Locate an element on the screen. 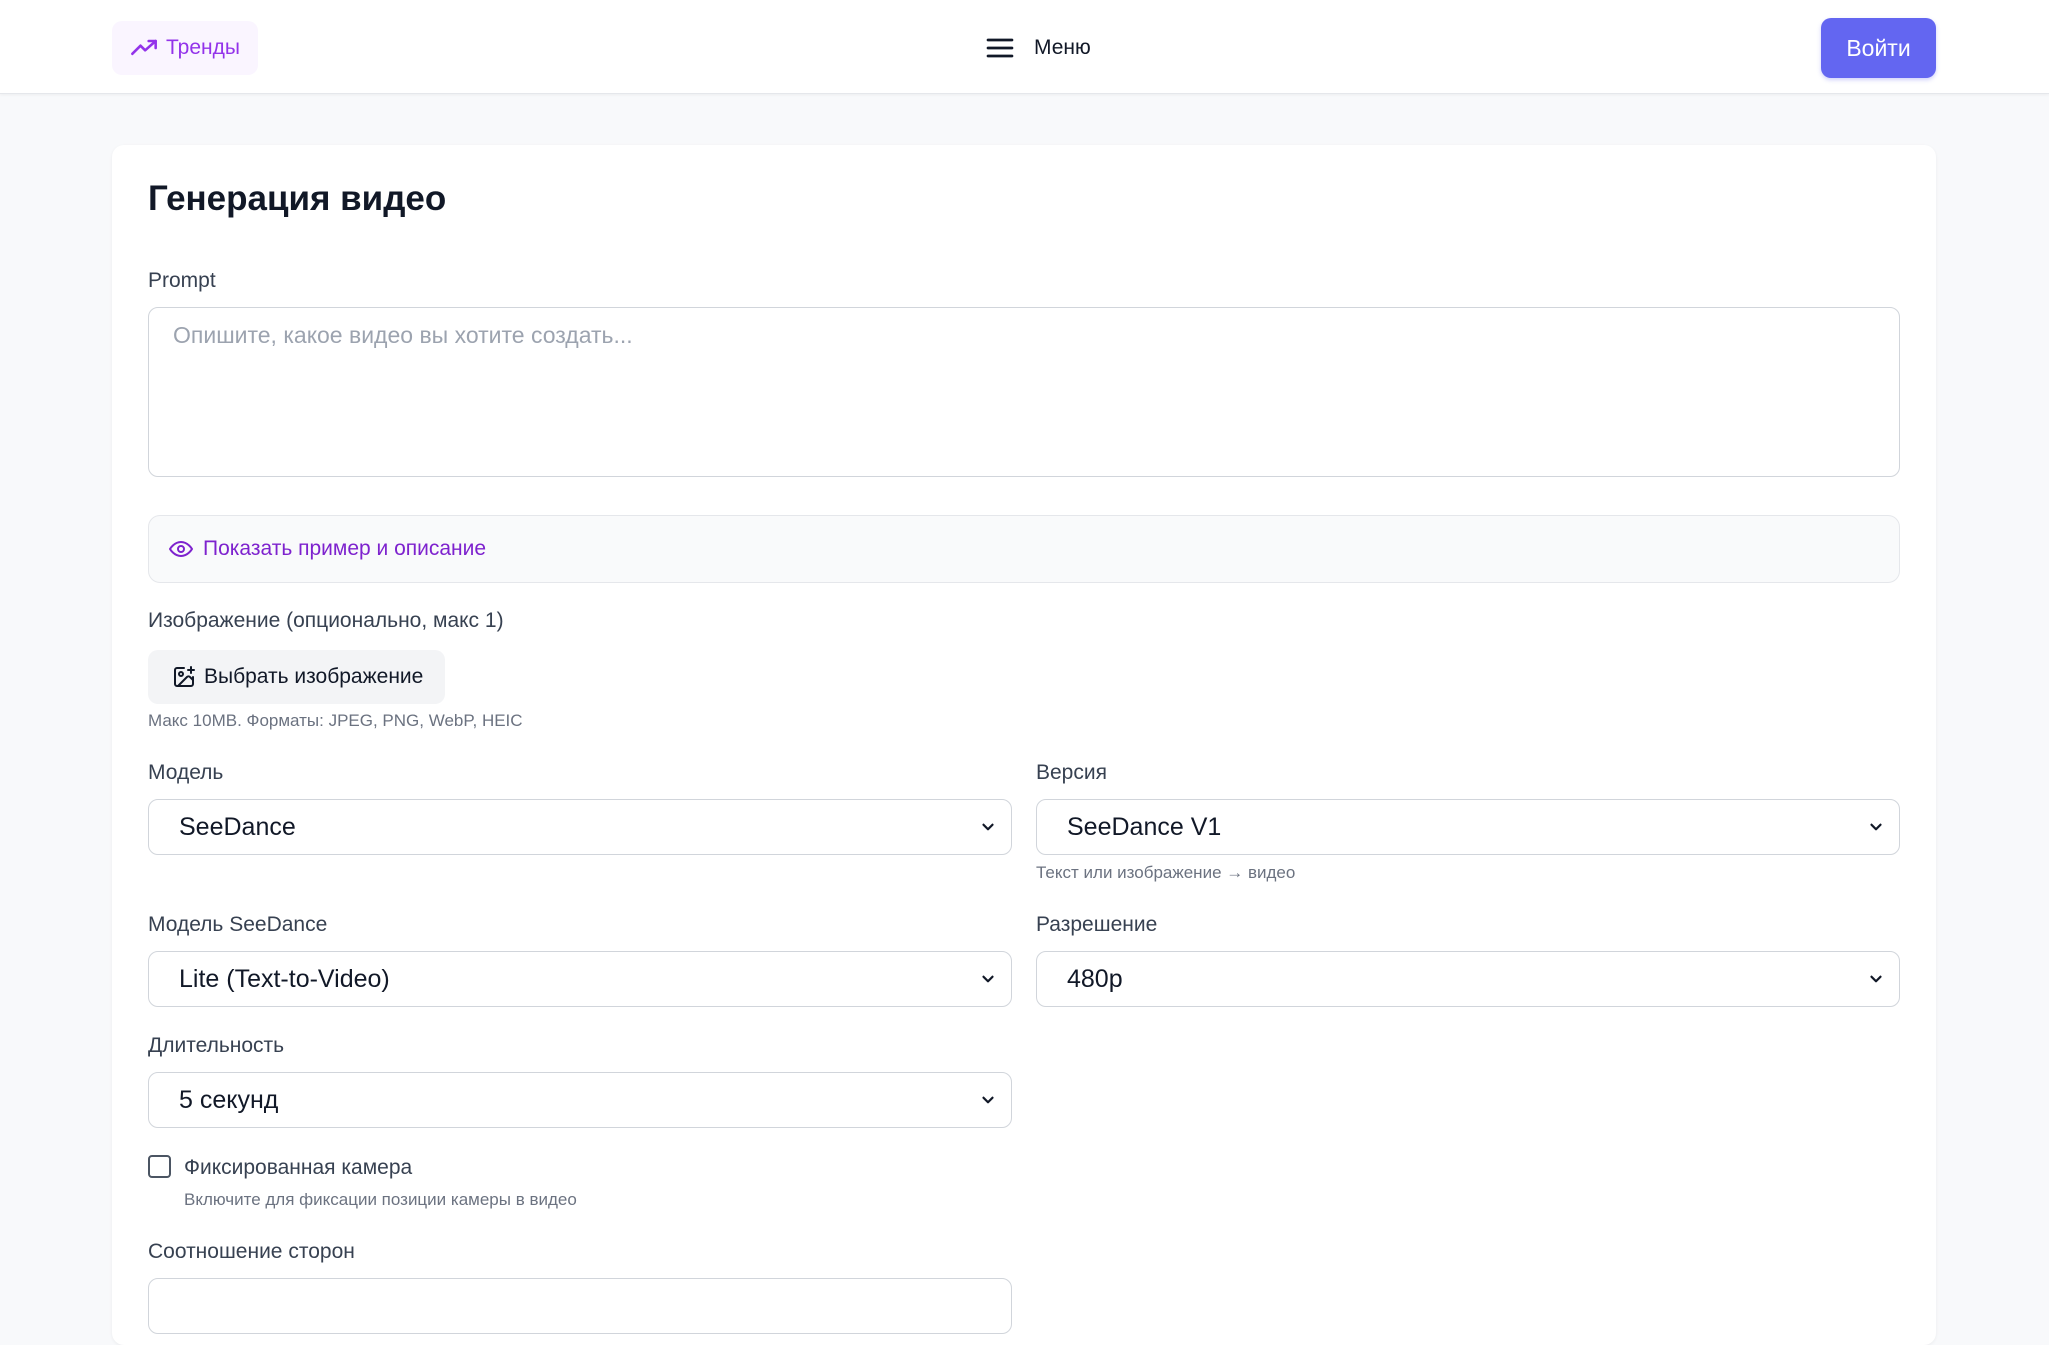 The image size is (2049, 1345). image-label: Изображение (опционально, макс 1) is located at coordinates (326, 620).